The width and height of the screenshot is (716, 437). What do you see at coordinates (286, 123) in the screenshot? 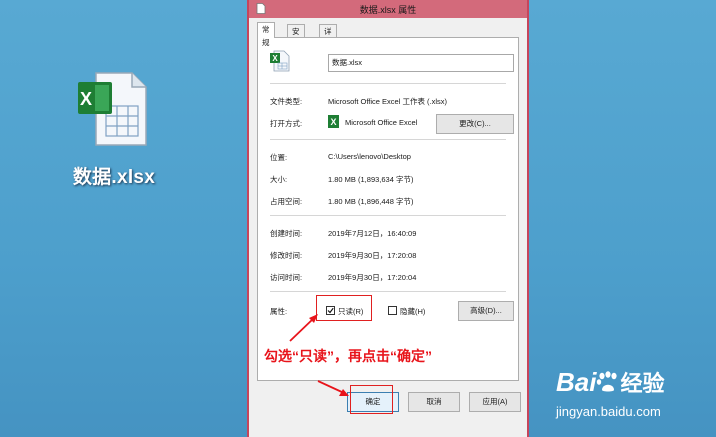
I see `open-with-label: 打开方式:` at bounding box center [286, 123].